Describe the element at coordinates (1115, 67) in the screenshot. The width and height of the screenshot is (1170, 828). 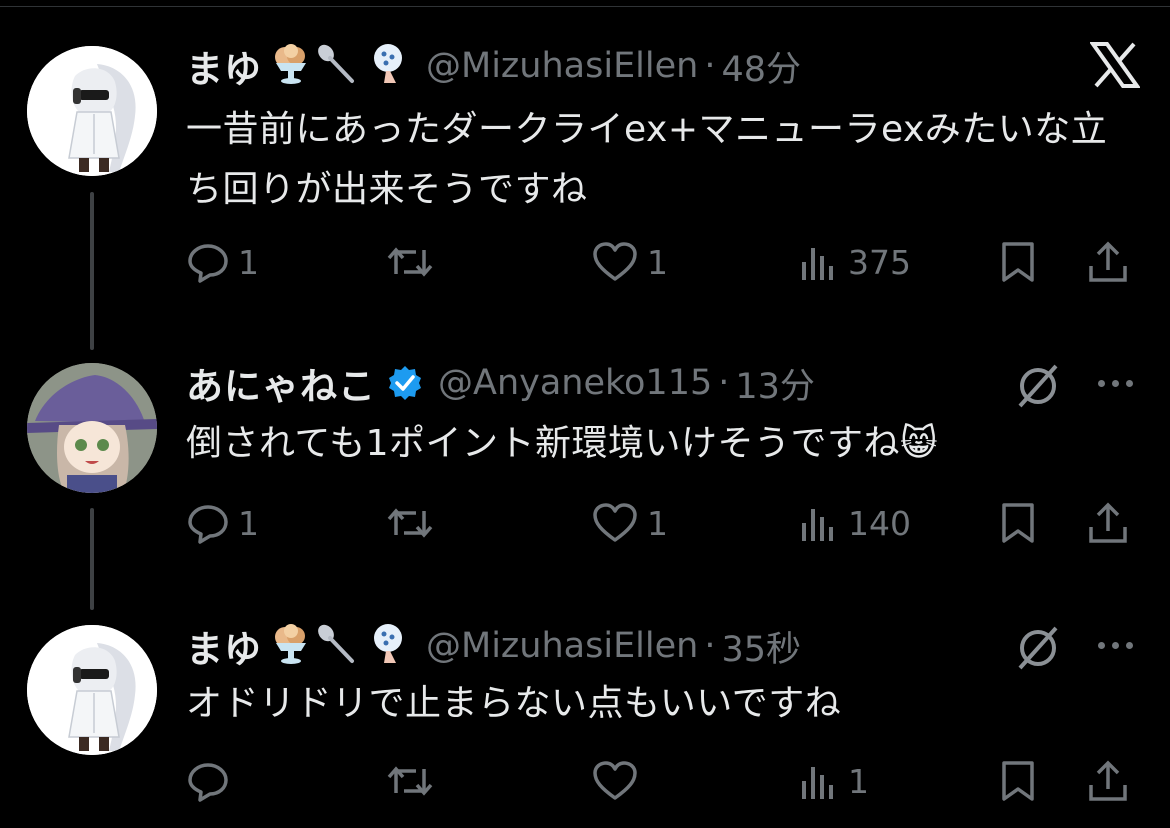
I see `x-logo-icon` at that location.